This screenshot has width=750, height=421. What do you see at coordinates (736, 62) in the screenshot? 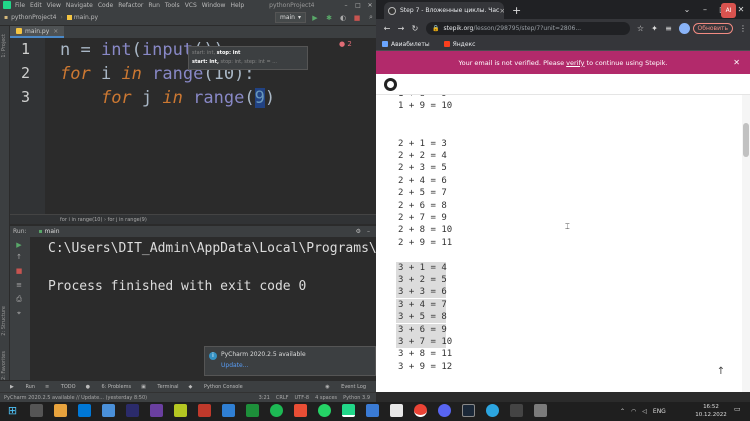
I see `close-banner-icon: ✕` at bounding box center [736, 62].